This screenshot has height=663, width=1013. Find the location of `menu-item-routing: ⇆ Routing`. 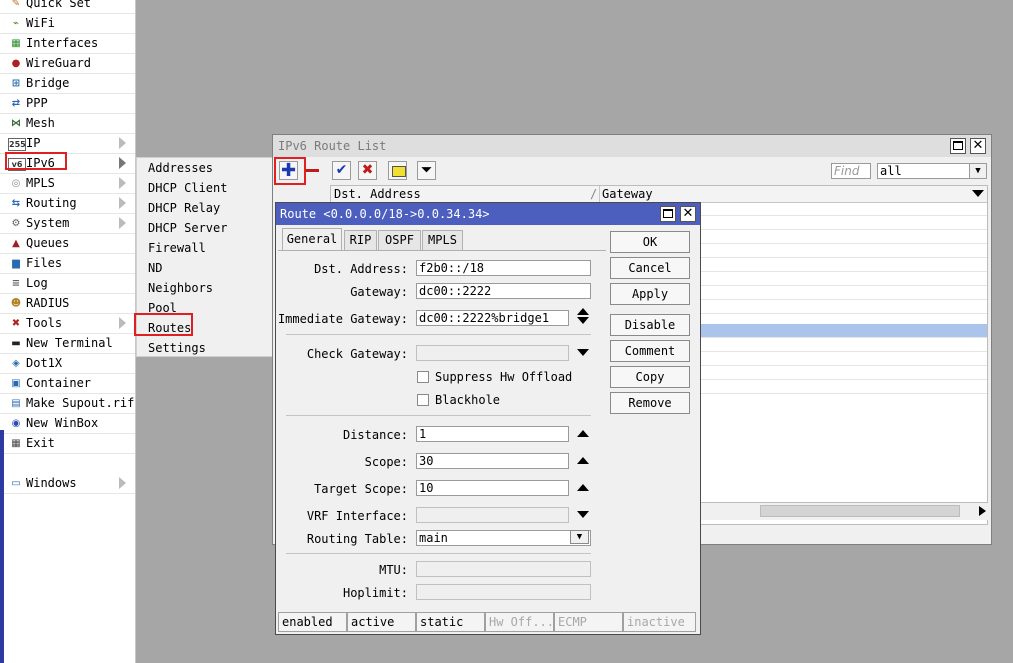

menu-item-routing: ⇆ Routing is located at coordinates (67, 204).